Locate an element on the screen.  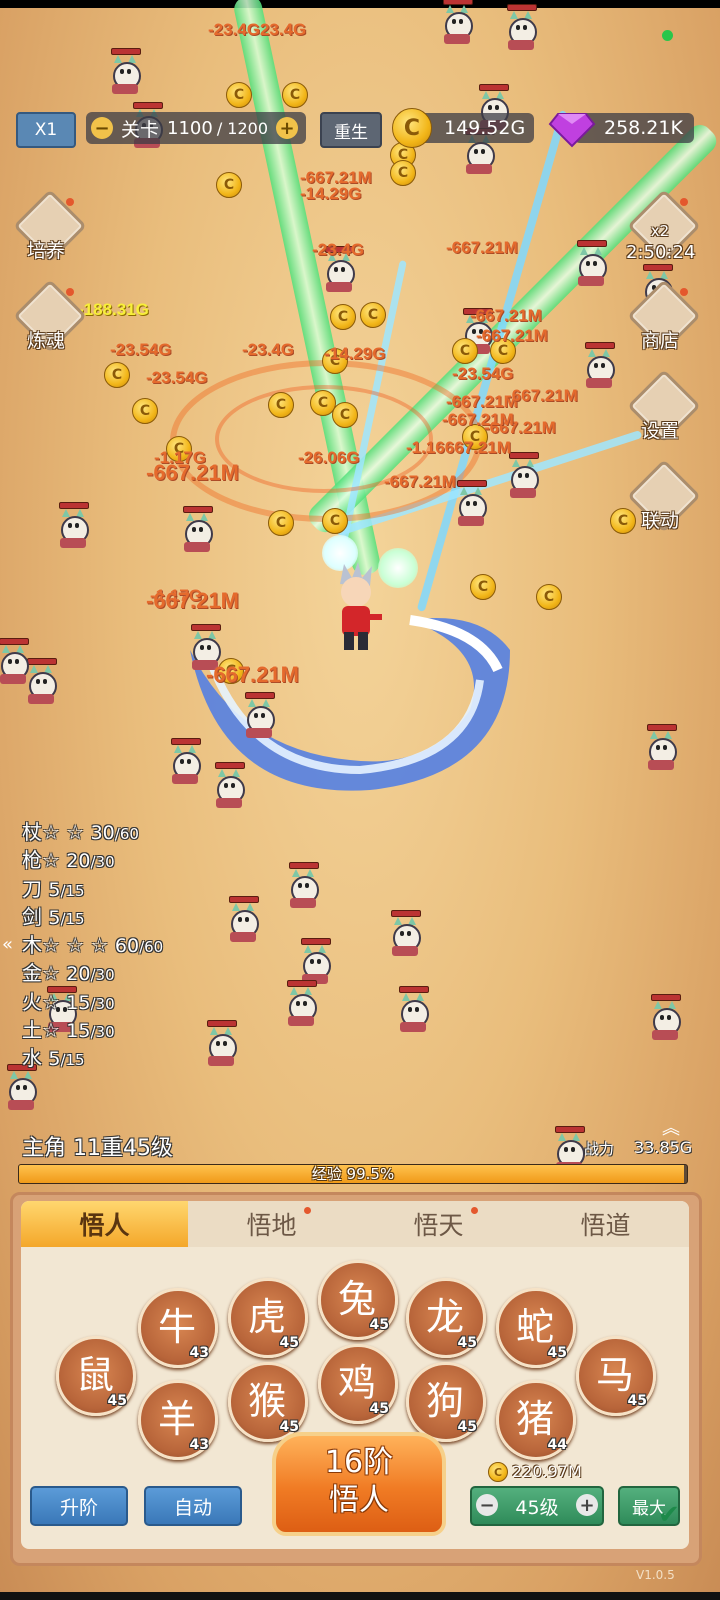
zodiac-node: 蛇 45 is located at coordinates (536, 1328).